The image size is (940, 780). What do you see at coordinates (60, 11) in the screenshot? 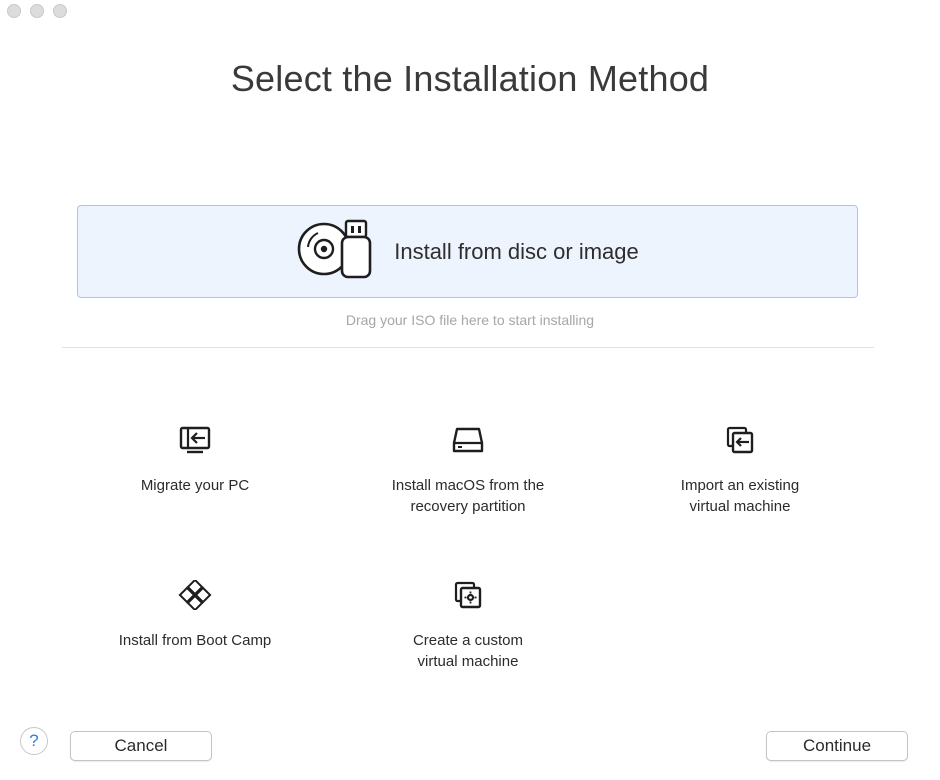
I see `zoom-window-button` at bounding box center [60, 11].